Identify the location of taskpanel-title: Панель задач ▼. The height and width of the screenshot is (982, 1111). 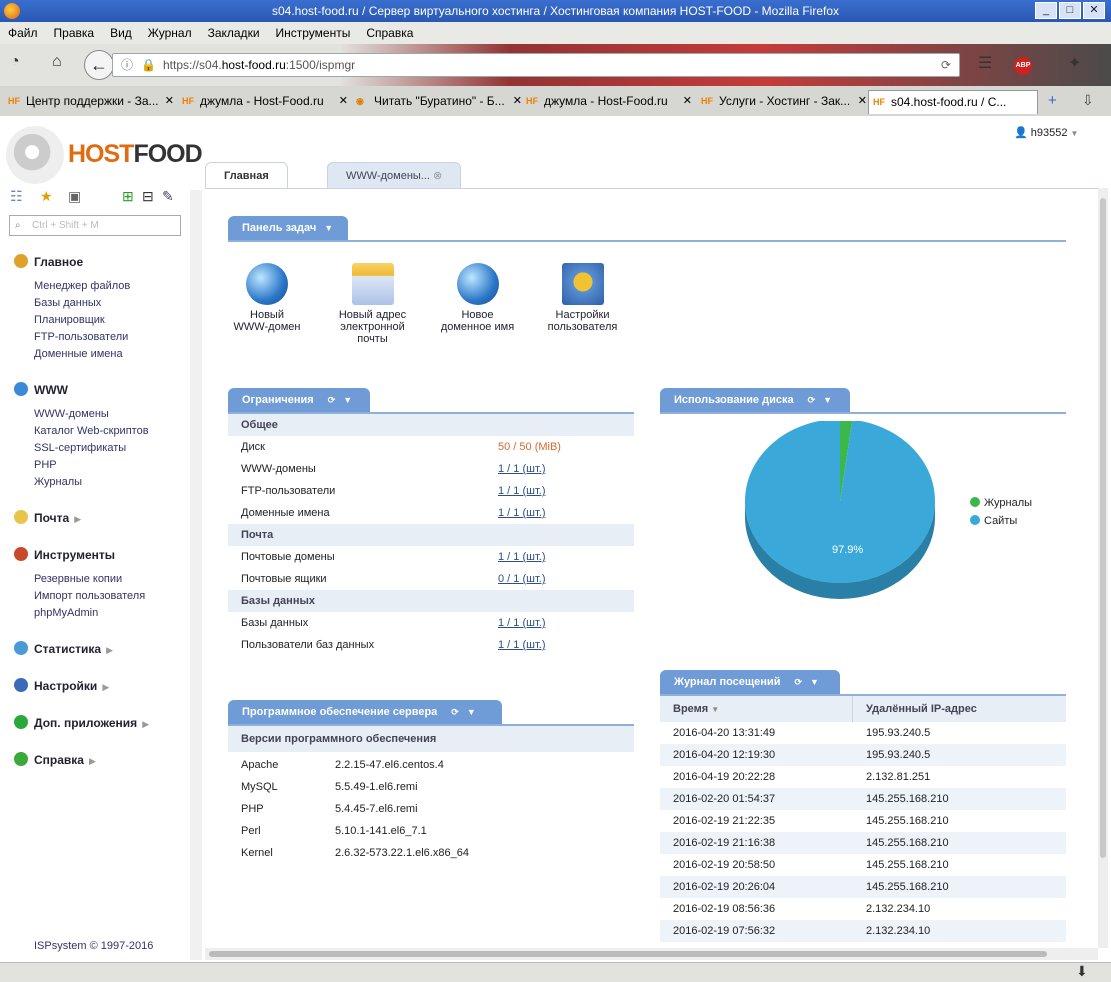
(288, 228).